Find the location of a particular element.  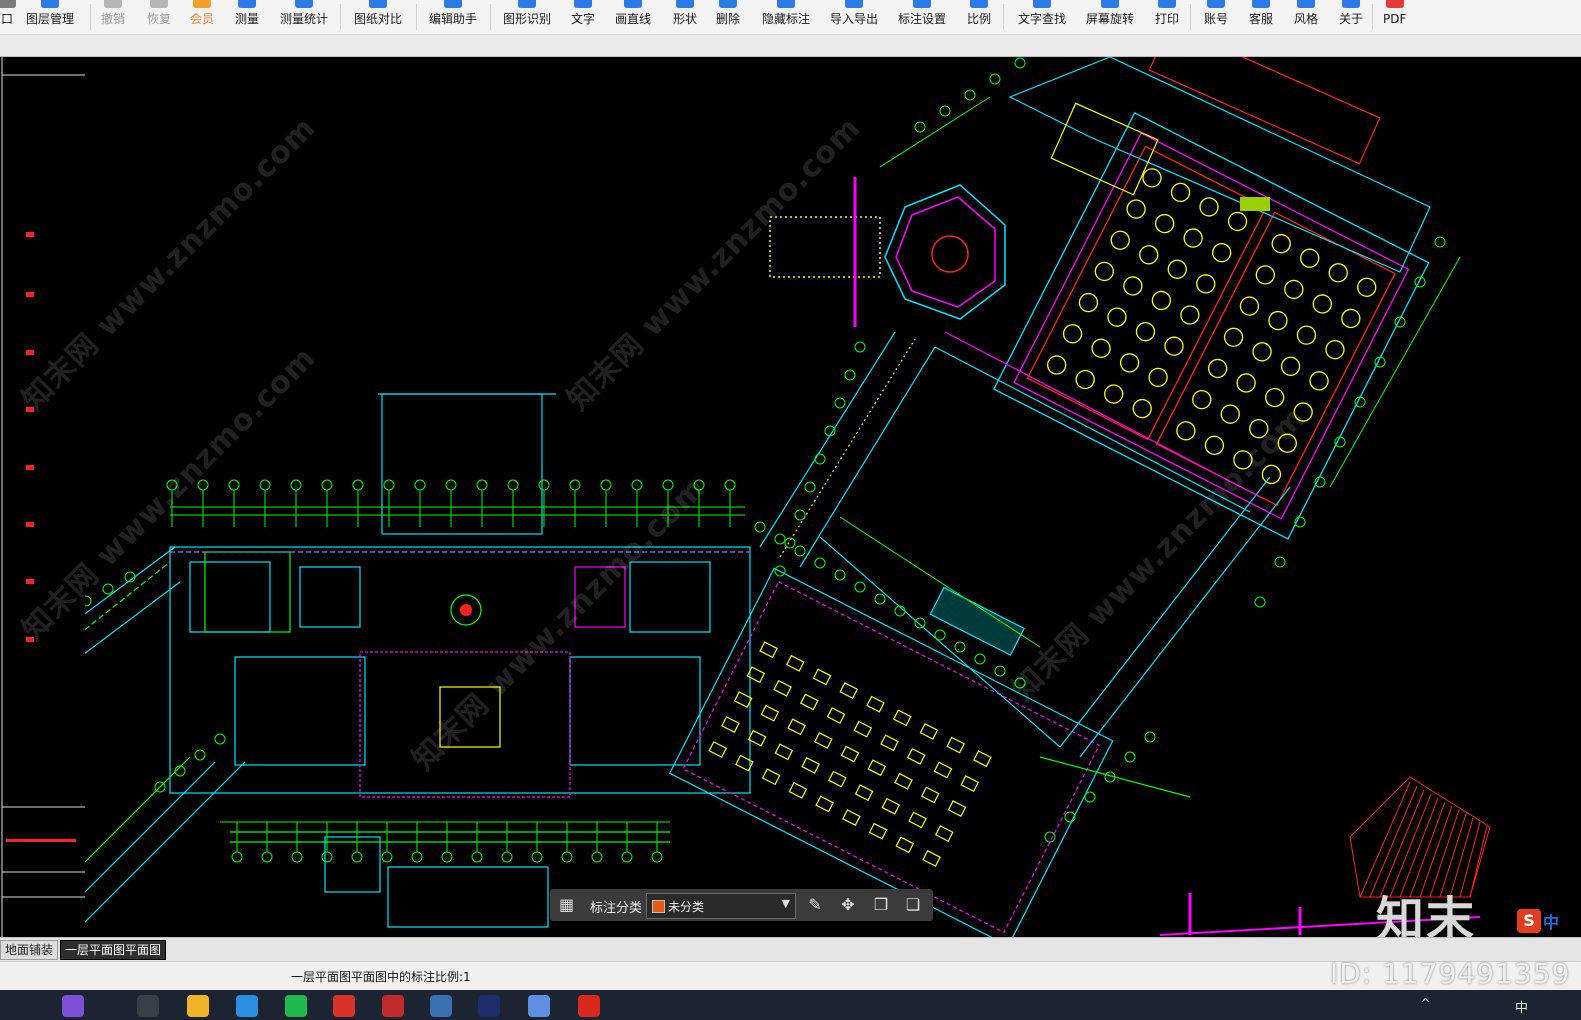

toolbar-button-7: 图纸对比 is located at coordinates (378, 17).